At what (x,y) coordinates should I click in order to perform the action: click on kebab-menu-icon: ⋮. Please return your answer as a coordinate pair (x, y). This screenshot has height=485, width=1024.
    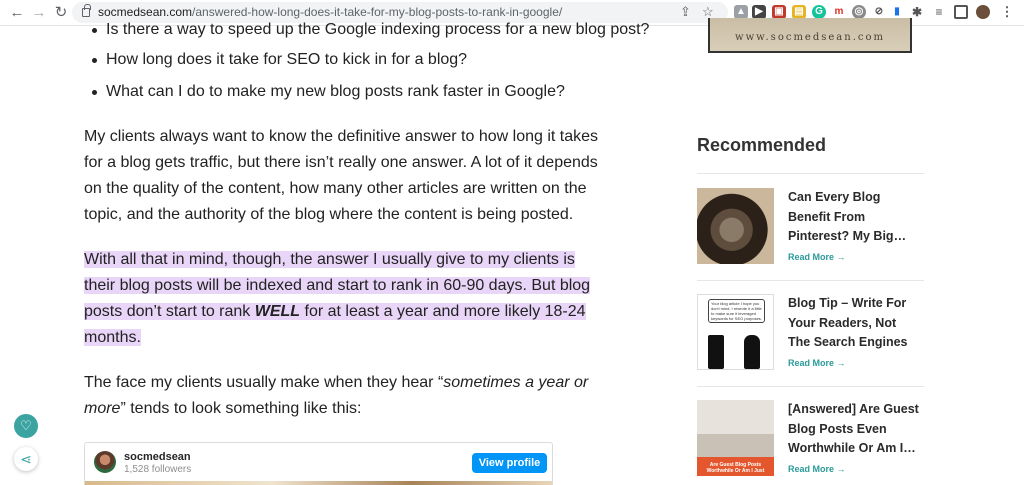
    Looking at the image, I should click on (1007, 12).